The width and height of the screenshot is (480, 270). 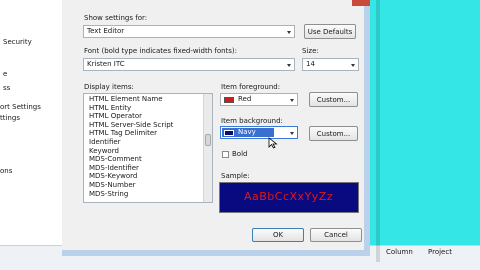 What do you see at coordinates (229, 100) in the screenshot?
I see `foreground-swatch` at bounding box center [229, 100].